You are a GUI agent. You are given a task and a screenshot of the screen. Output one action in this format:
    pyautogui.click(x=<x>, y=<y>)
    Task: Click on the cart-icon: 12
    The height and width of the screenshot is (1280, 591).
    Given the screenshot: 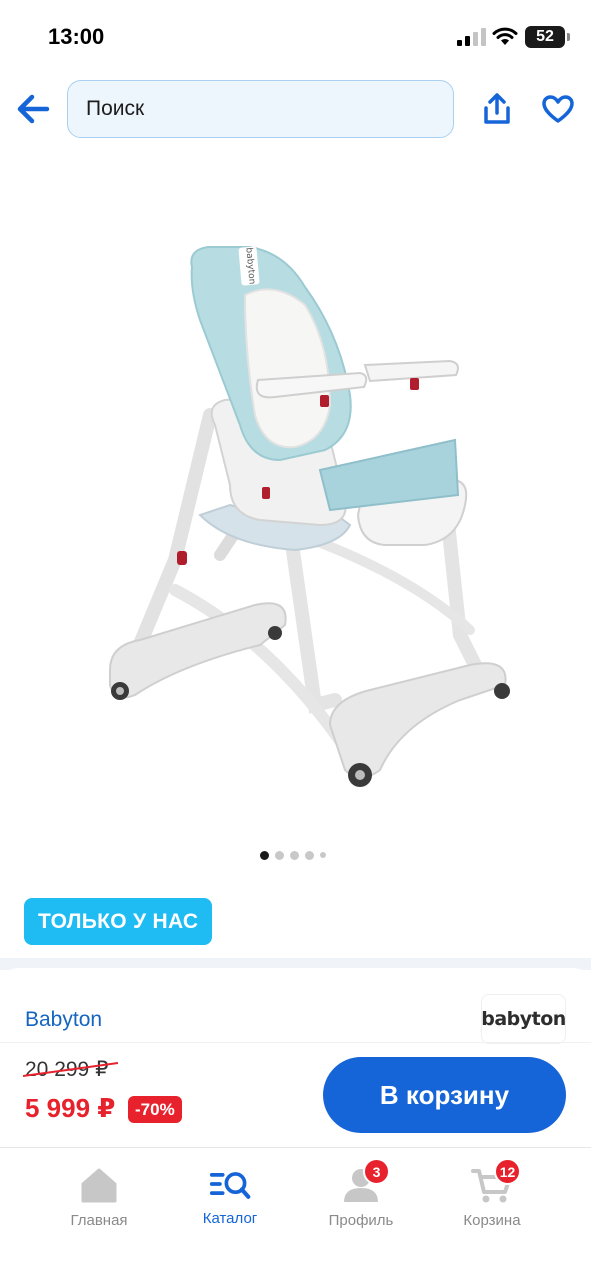 What is the action you would take?
    pyautogui.click(x=496, y=1181)
    